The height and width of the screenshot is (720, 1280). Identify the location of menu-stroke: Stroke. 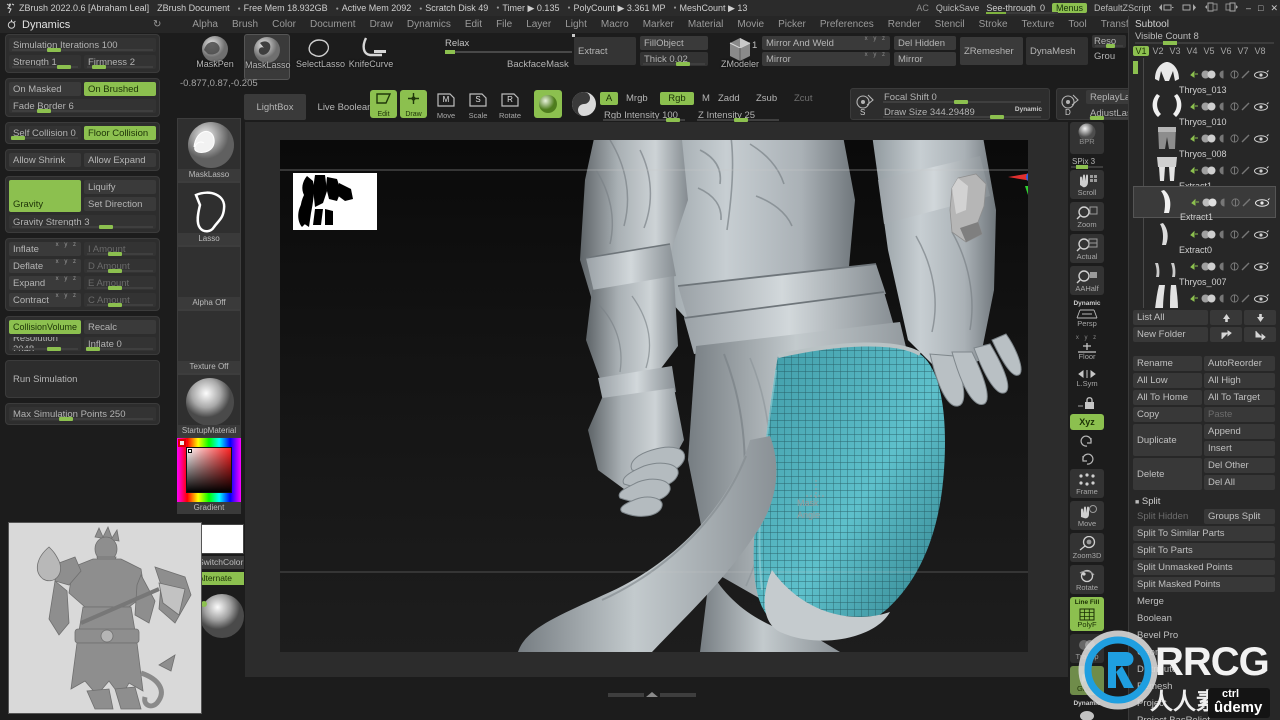
(993, 24).